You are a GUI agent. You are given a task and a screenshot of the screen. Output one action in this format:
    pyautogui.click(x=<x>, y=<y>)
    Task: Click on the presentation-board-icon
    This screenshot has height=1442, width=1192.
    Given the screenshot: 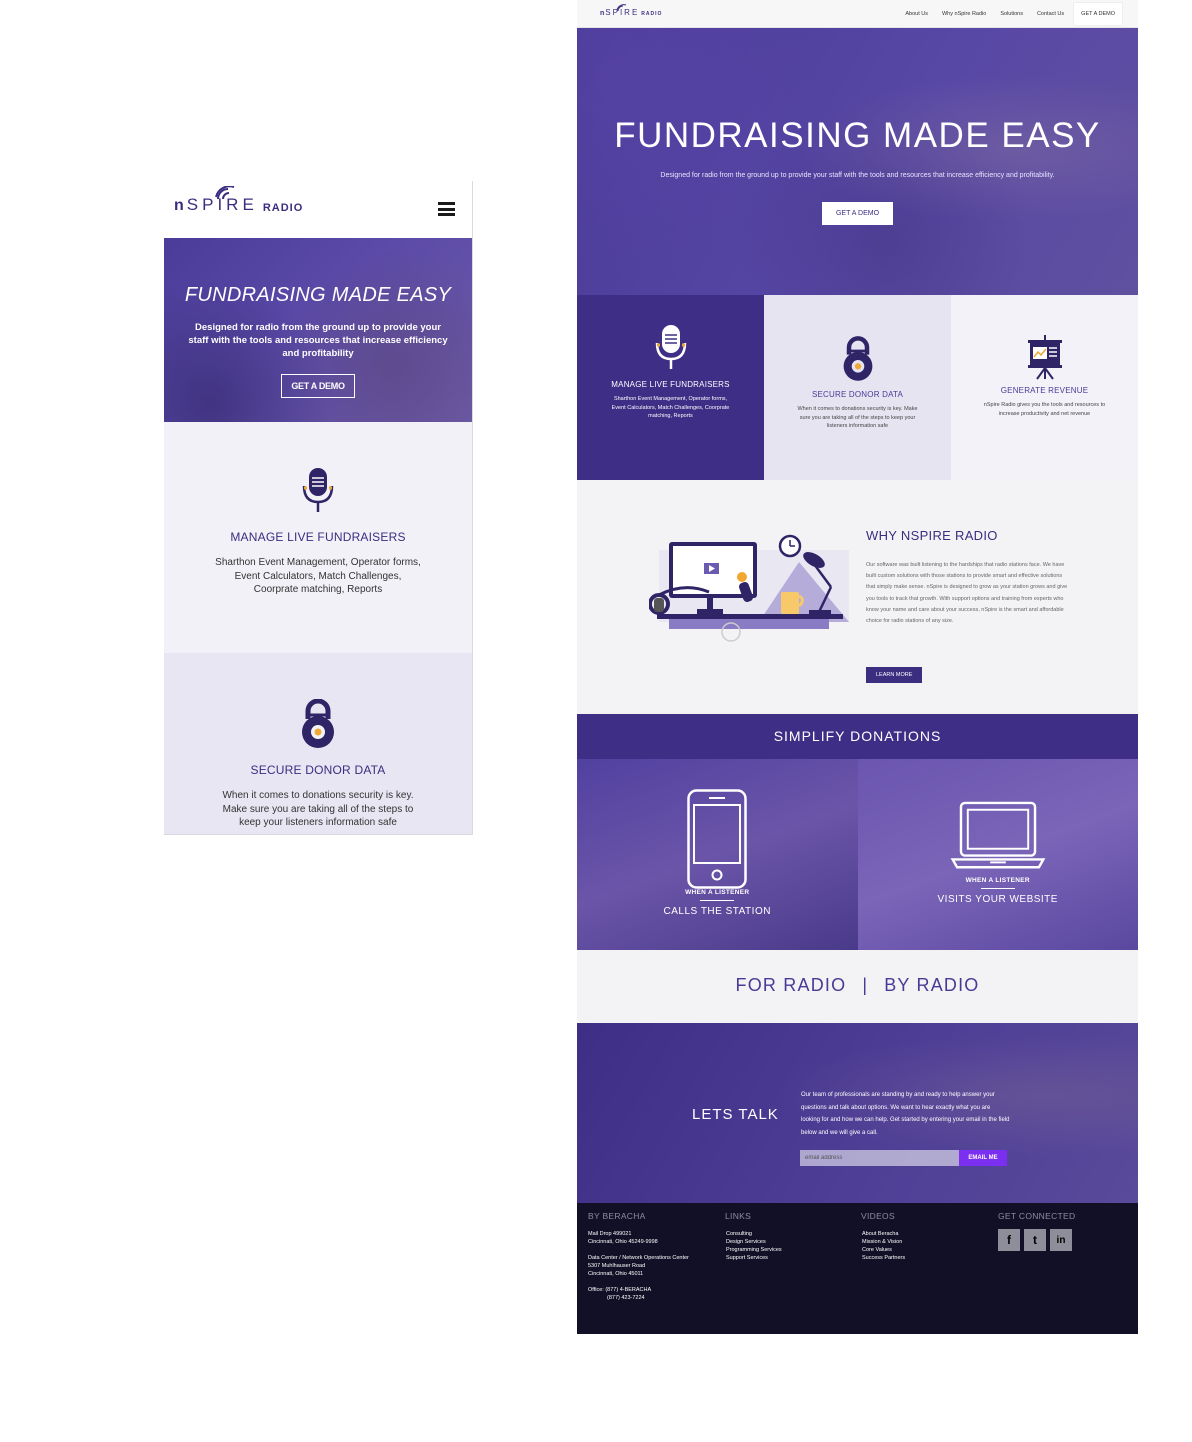 What is the action you would take?
    pyautogui.click(x=1044, y=357)
    